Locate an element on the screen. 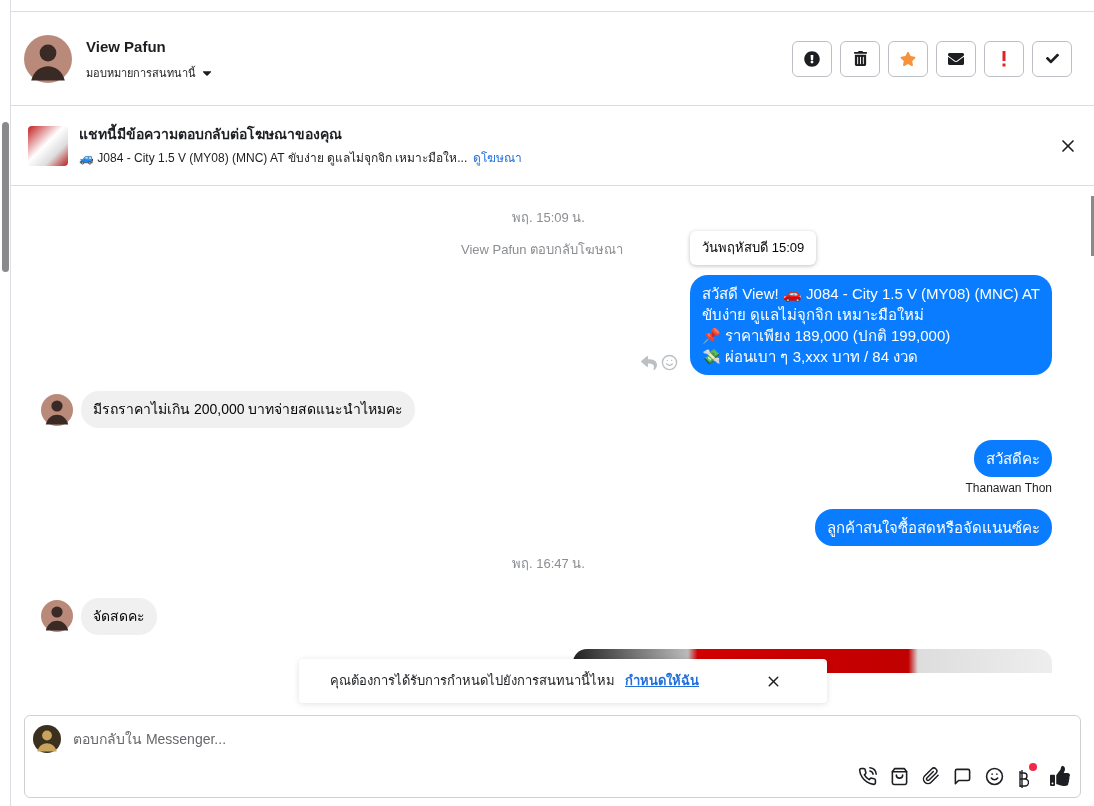 The image size is (1094, 806). outgoing-message-bubble: สวัสดี View! 🚗 J084 - City 1.5 V (MY08) (MNC) AT ขับง่าย ดูแลไม่จุกจิก เหมาะมือใหม่ 📌 ราคาเพียง 189,000 (ปกติ 199,000) 💸 ผ่อนเบา ๆ 3,xxx บาท / 84 งวด is located at coordinates (871, 325).